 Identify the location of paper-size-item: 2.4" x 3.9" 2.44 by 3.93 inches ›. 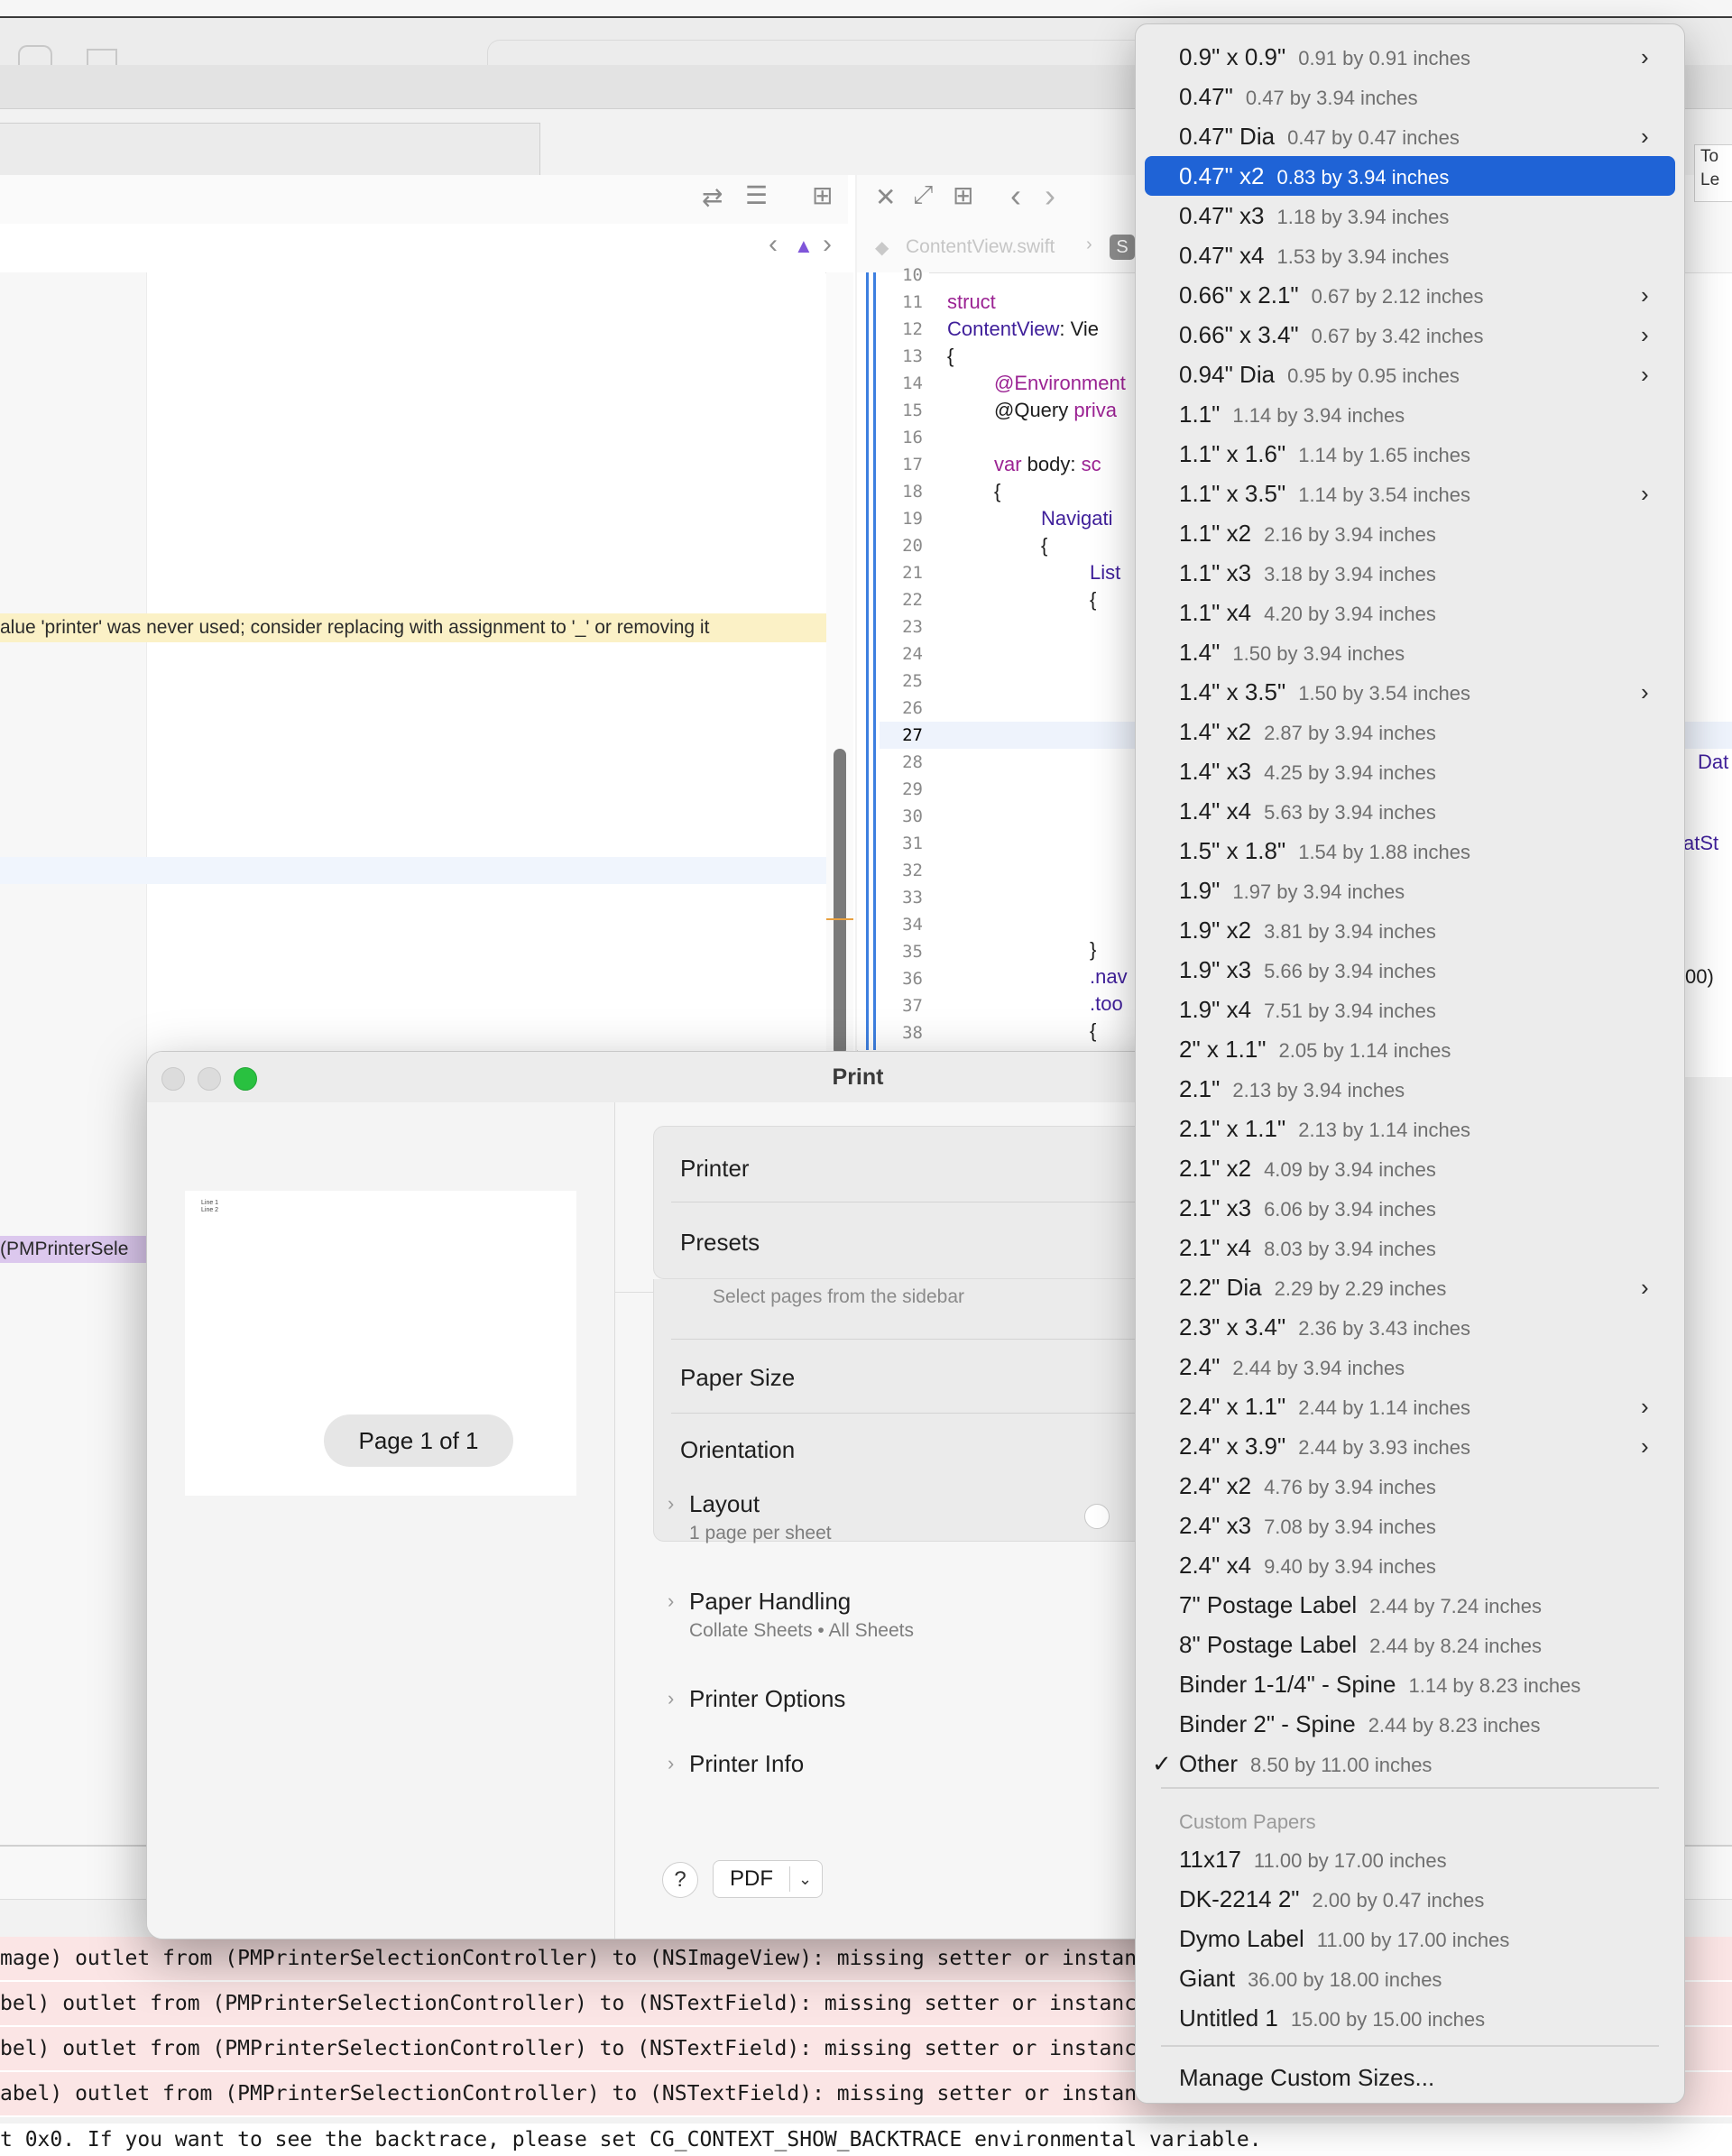
(1410, 1446).